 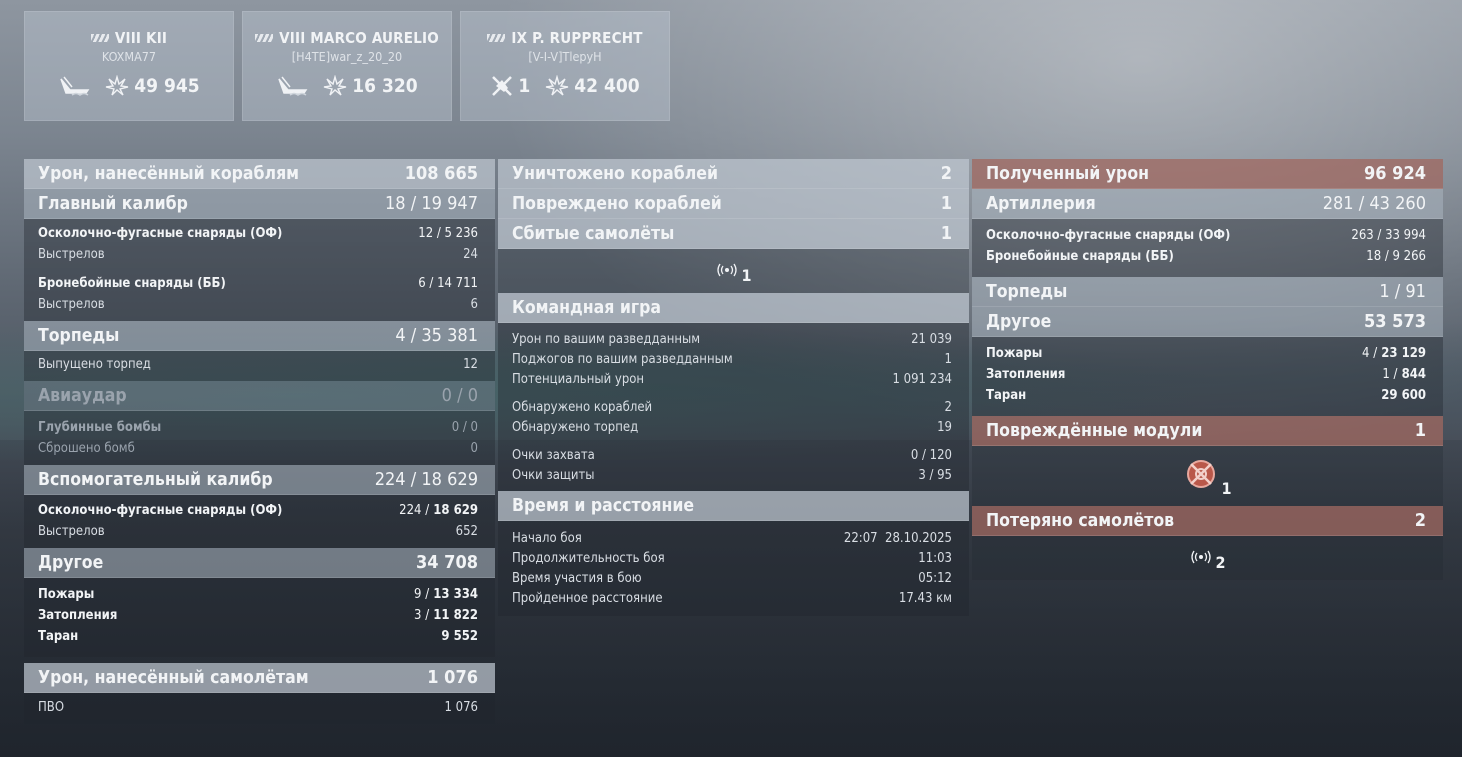 I want to click on airstrike-header: Авиаудар 0 / 0, so click(x=259, y=396).